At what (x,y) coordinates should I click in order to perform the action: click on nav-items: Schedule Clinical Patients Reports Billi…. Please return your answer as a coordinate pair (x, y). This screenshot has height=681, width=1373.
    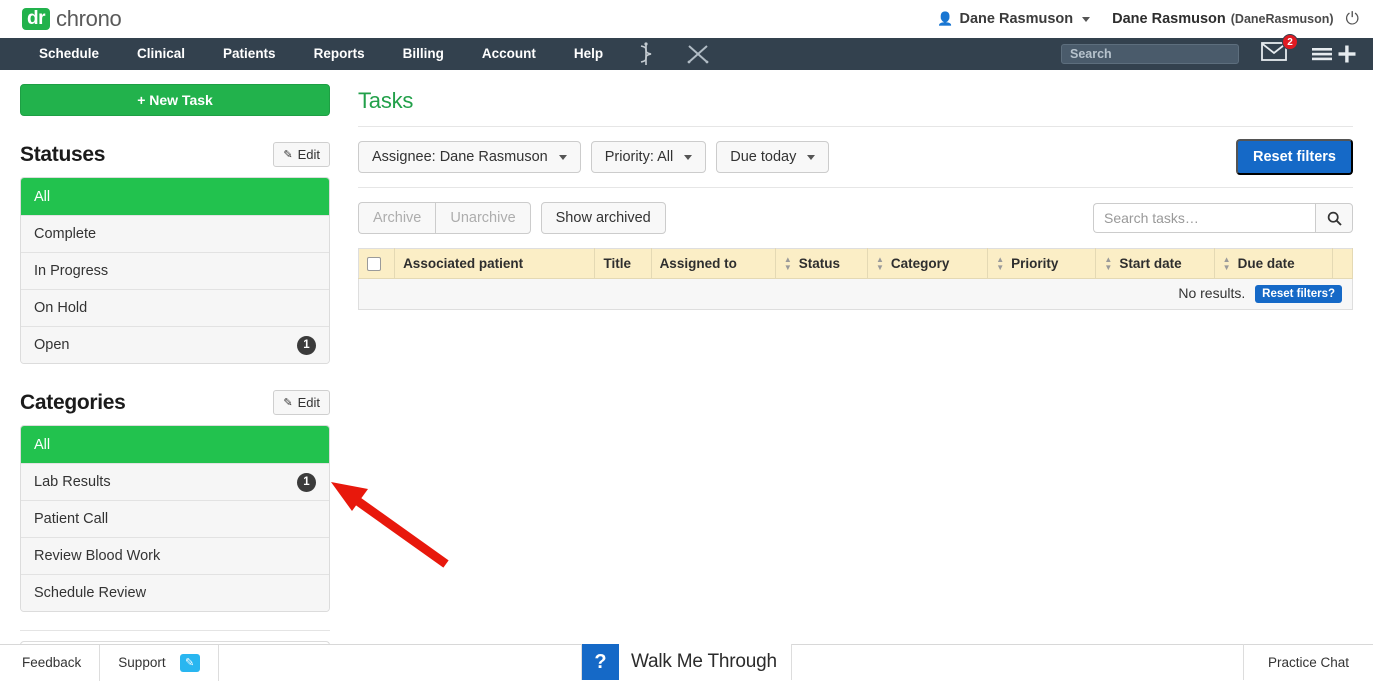
    Looking at the image, I should click on (373, 54).